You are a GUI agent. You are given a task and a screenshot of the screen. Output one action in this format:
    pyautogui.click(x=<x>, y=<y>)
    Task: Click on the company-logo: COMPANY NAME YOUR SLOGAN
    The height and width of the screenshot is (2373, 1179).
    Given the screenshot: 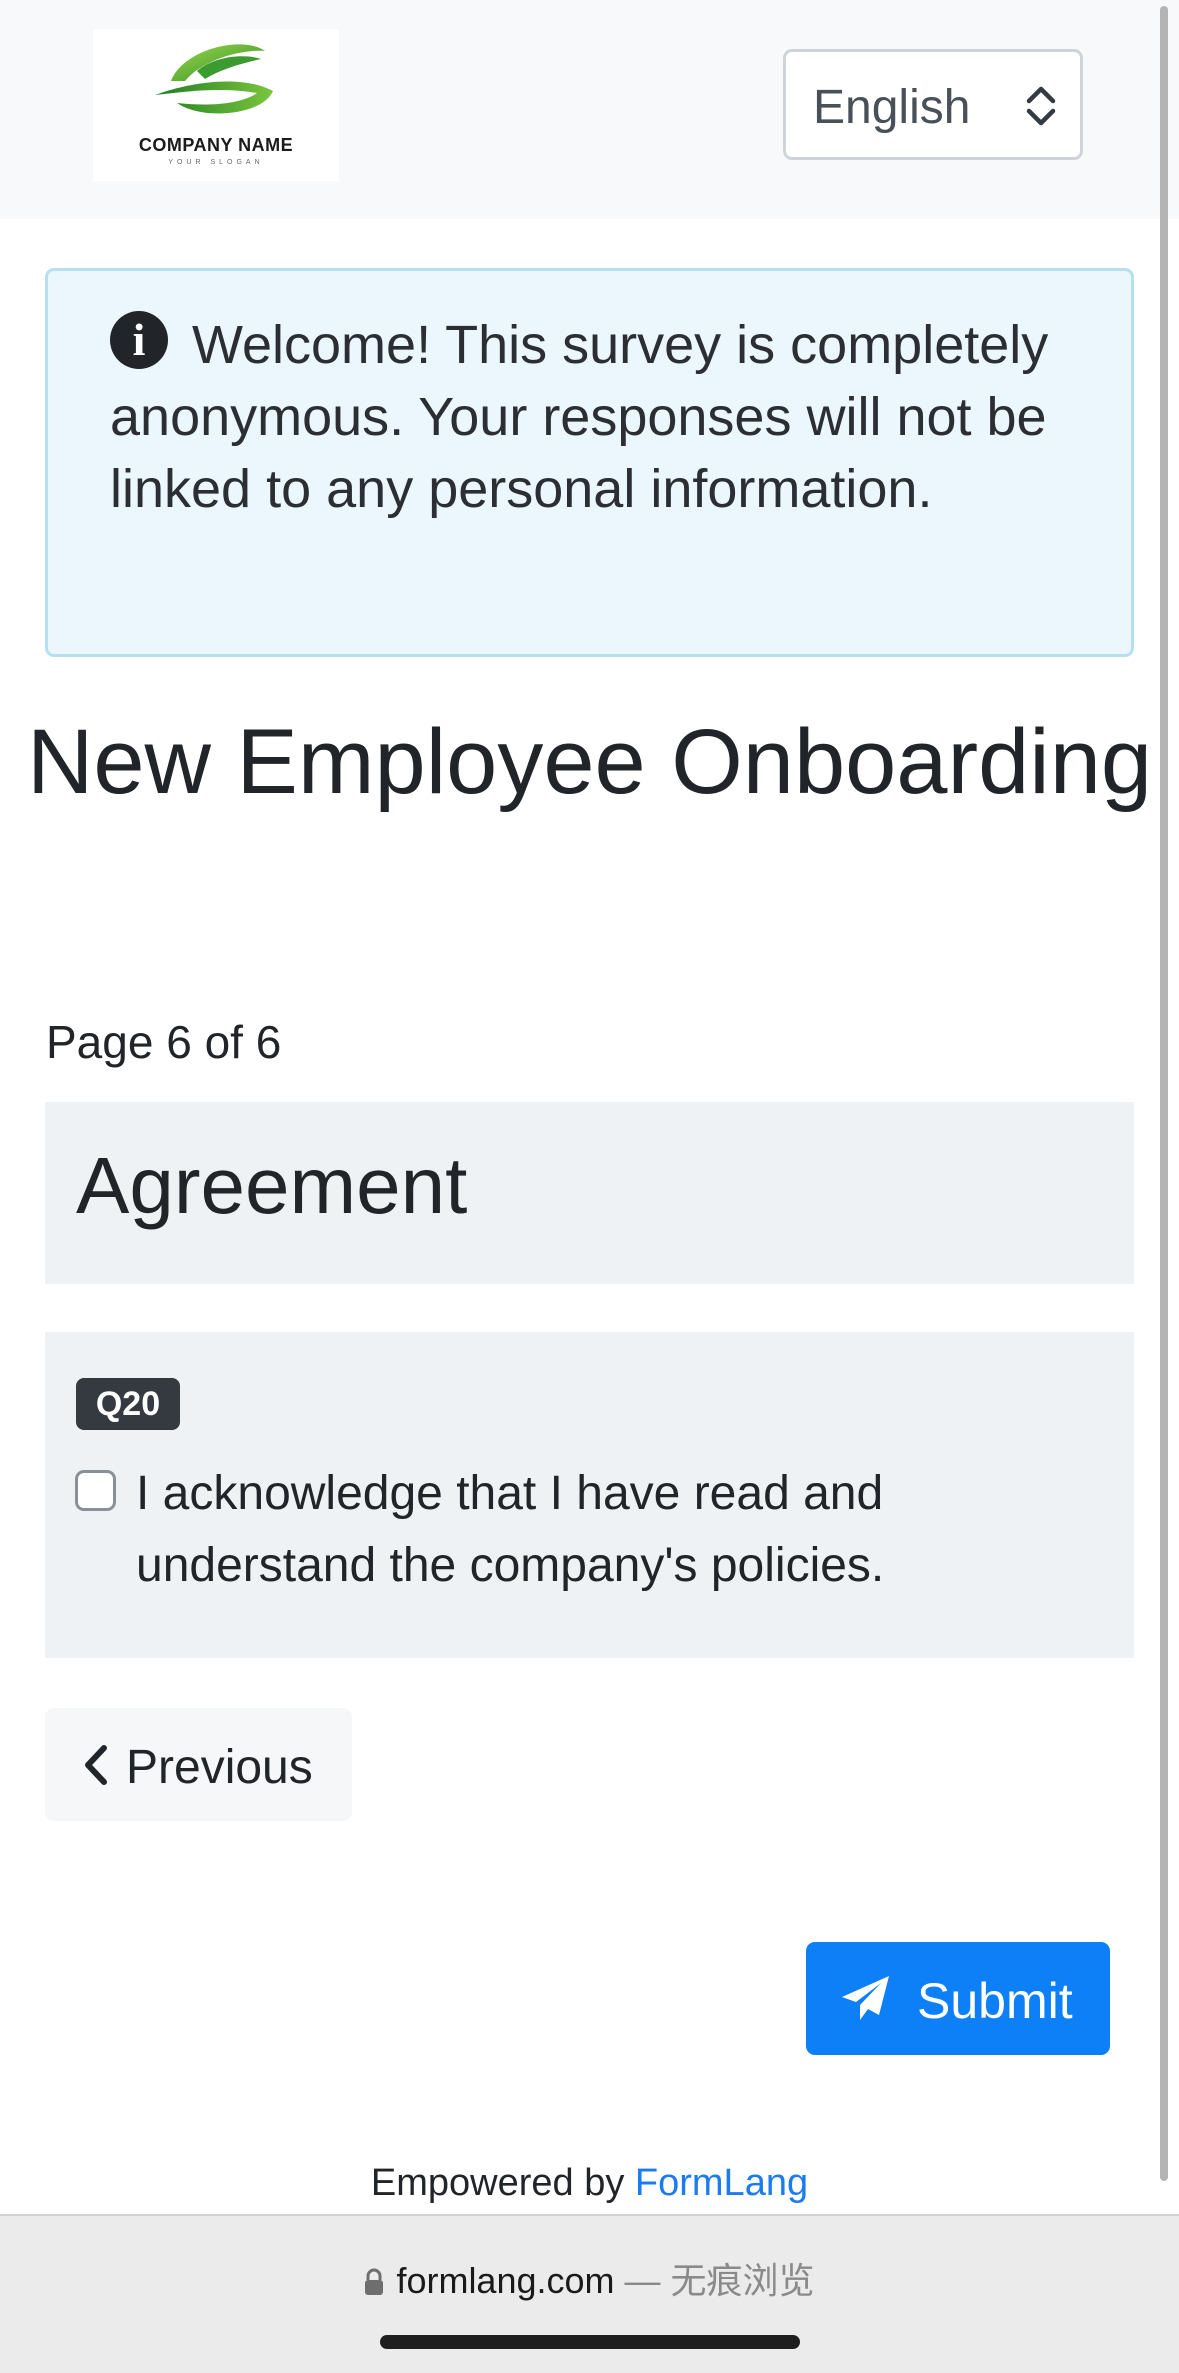 What is the action you would take?
    pyautogui.click(x=216, y=105)
    